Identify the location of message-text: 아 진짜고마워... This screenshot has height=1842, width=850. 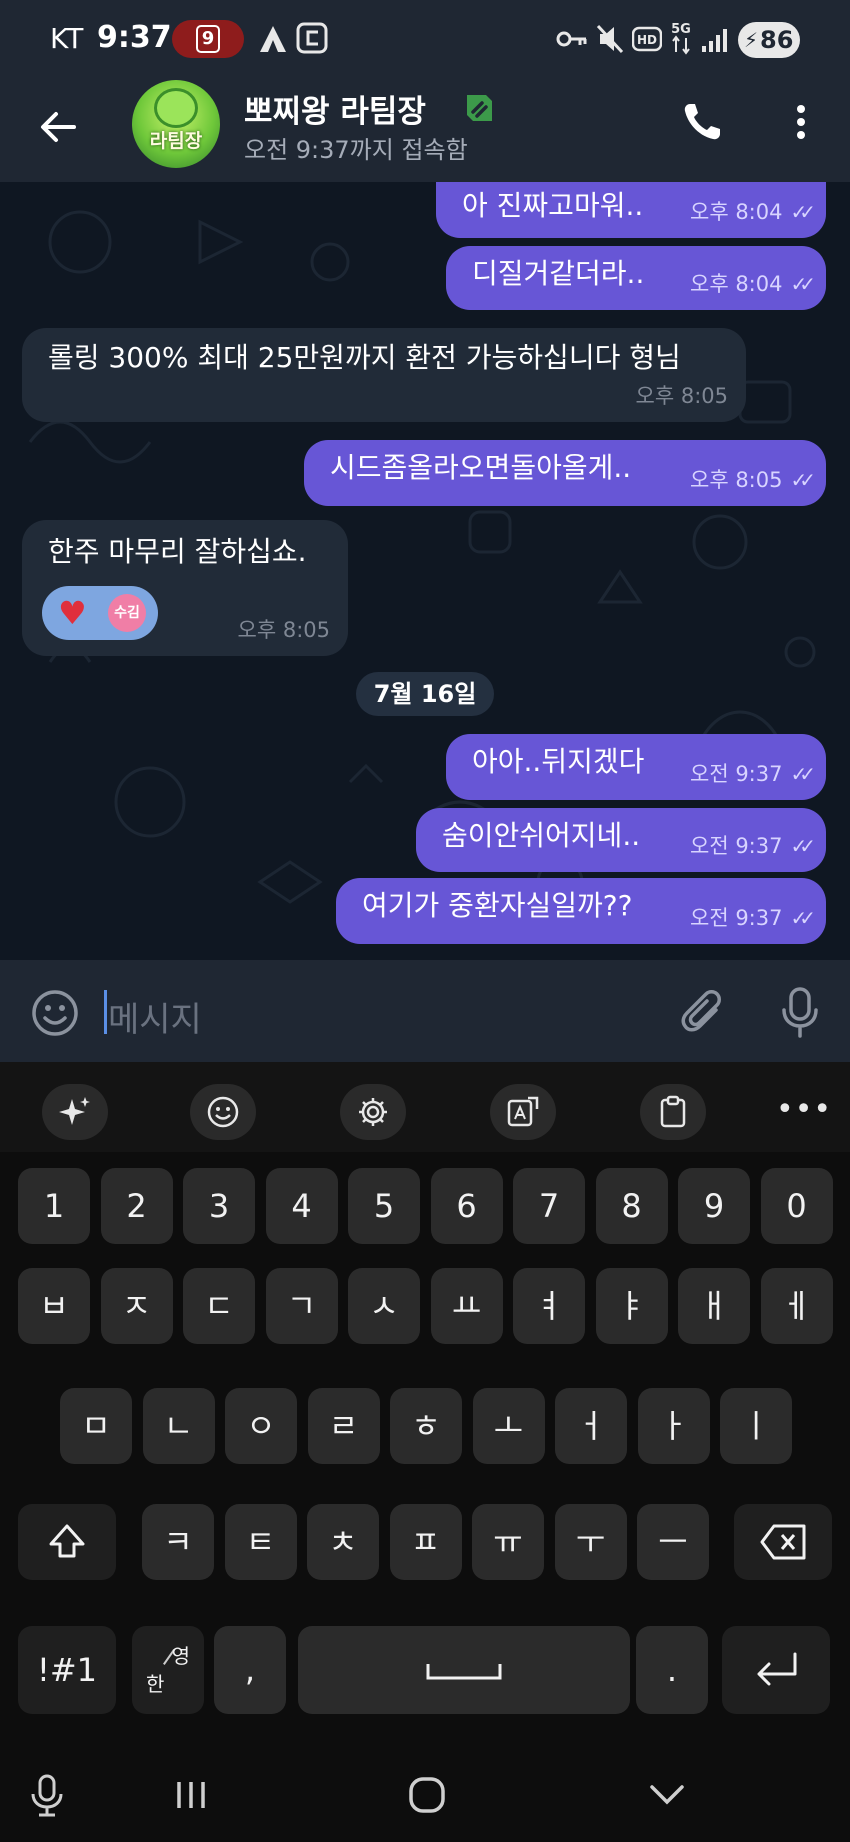
(553, 205).